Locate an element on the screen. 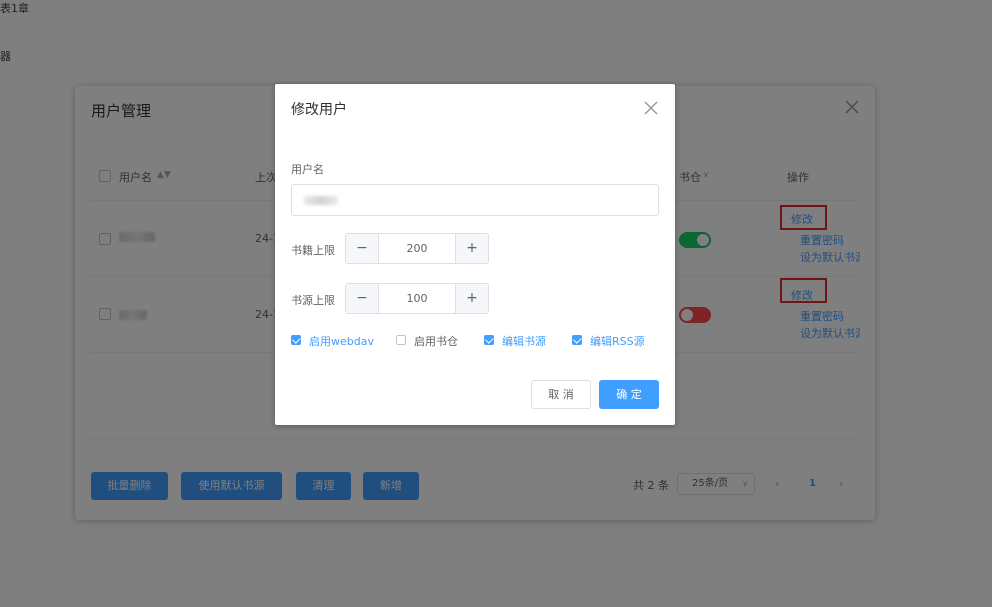  checkbox-label: 启用书仓 is located at coordinates (436, 341).